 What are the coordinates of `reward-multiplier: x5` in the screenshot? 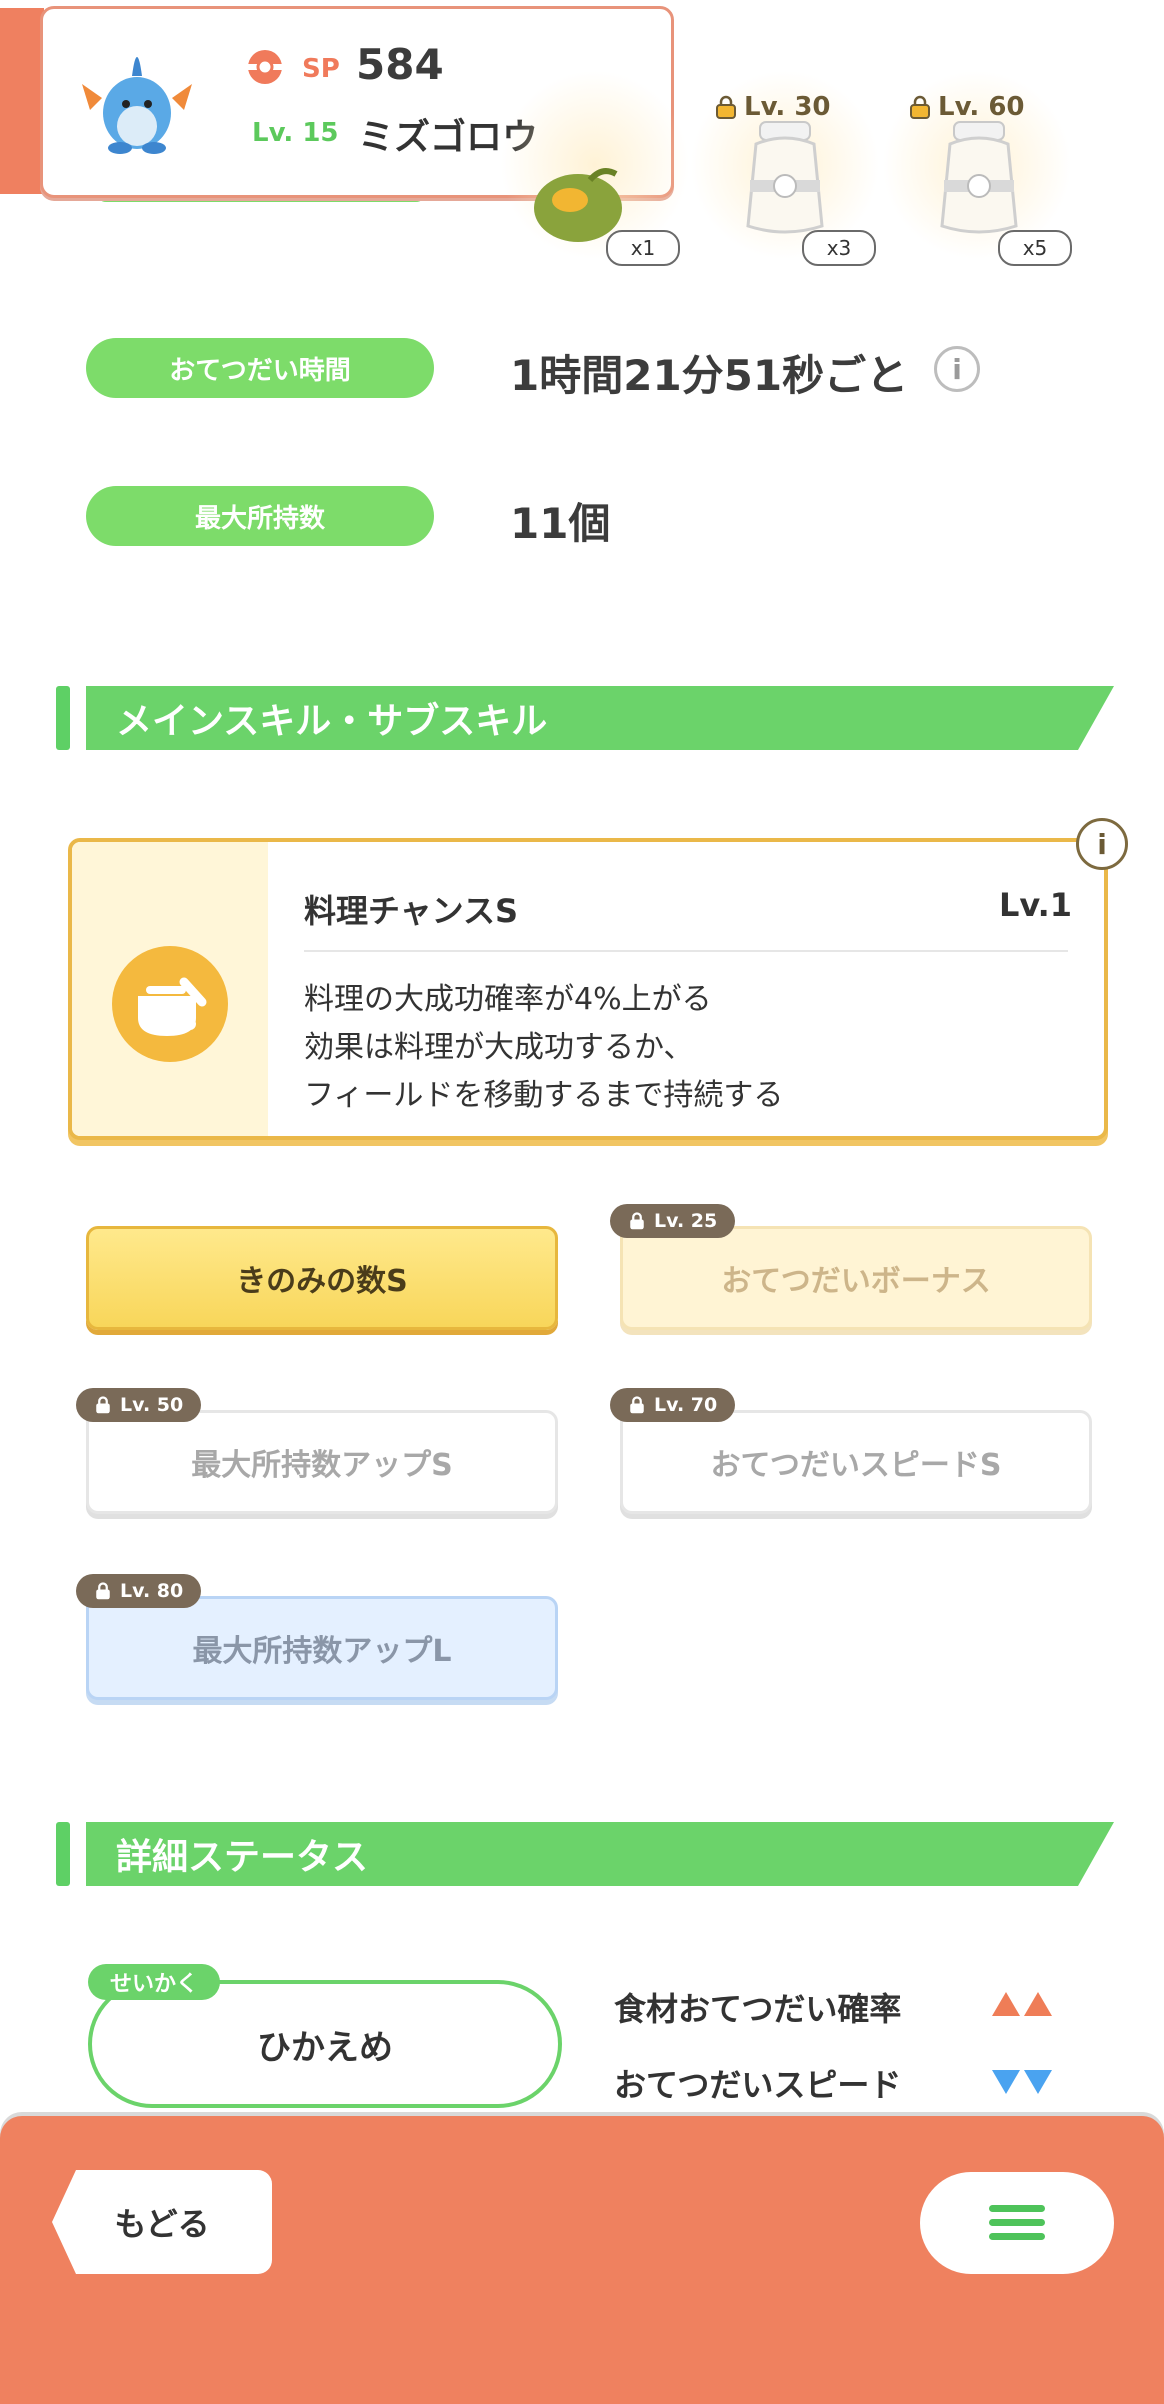 It's located at (1035, 248).